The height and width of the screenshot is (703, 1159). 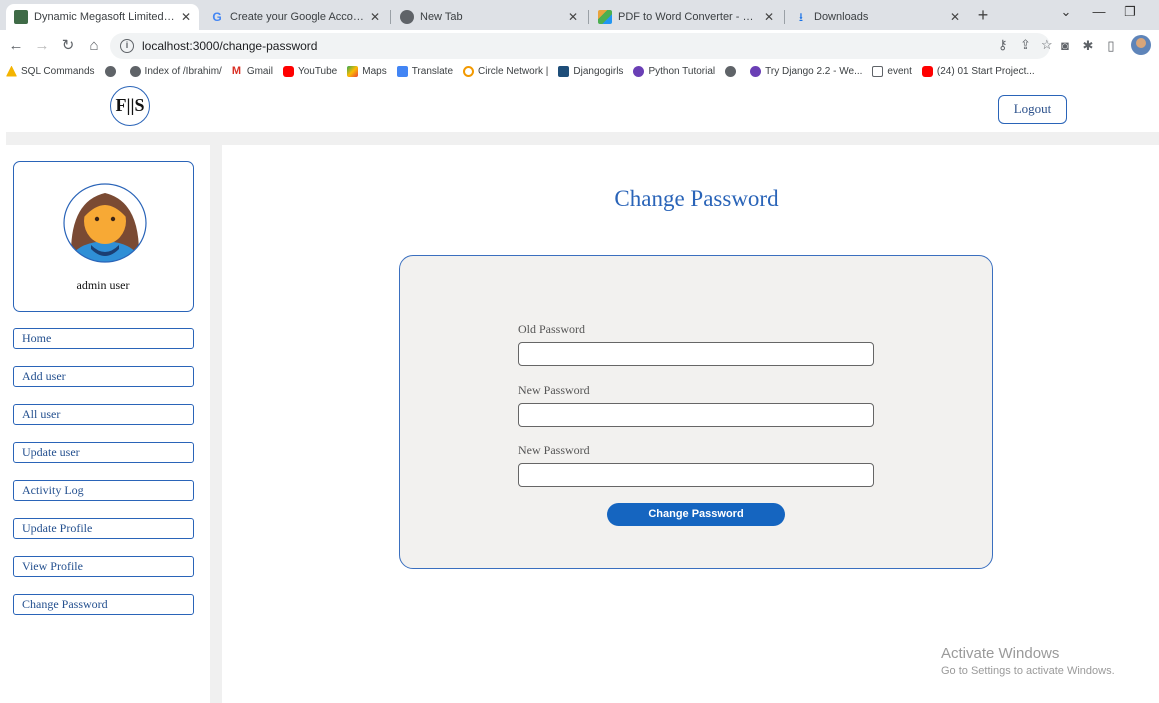 I want to click on sidebar-item-add-user: Add user, so click(x=103, y=376).